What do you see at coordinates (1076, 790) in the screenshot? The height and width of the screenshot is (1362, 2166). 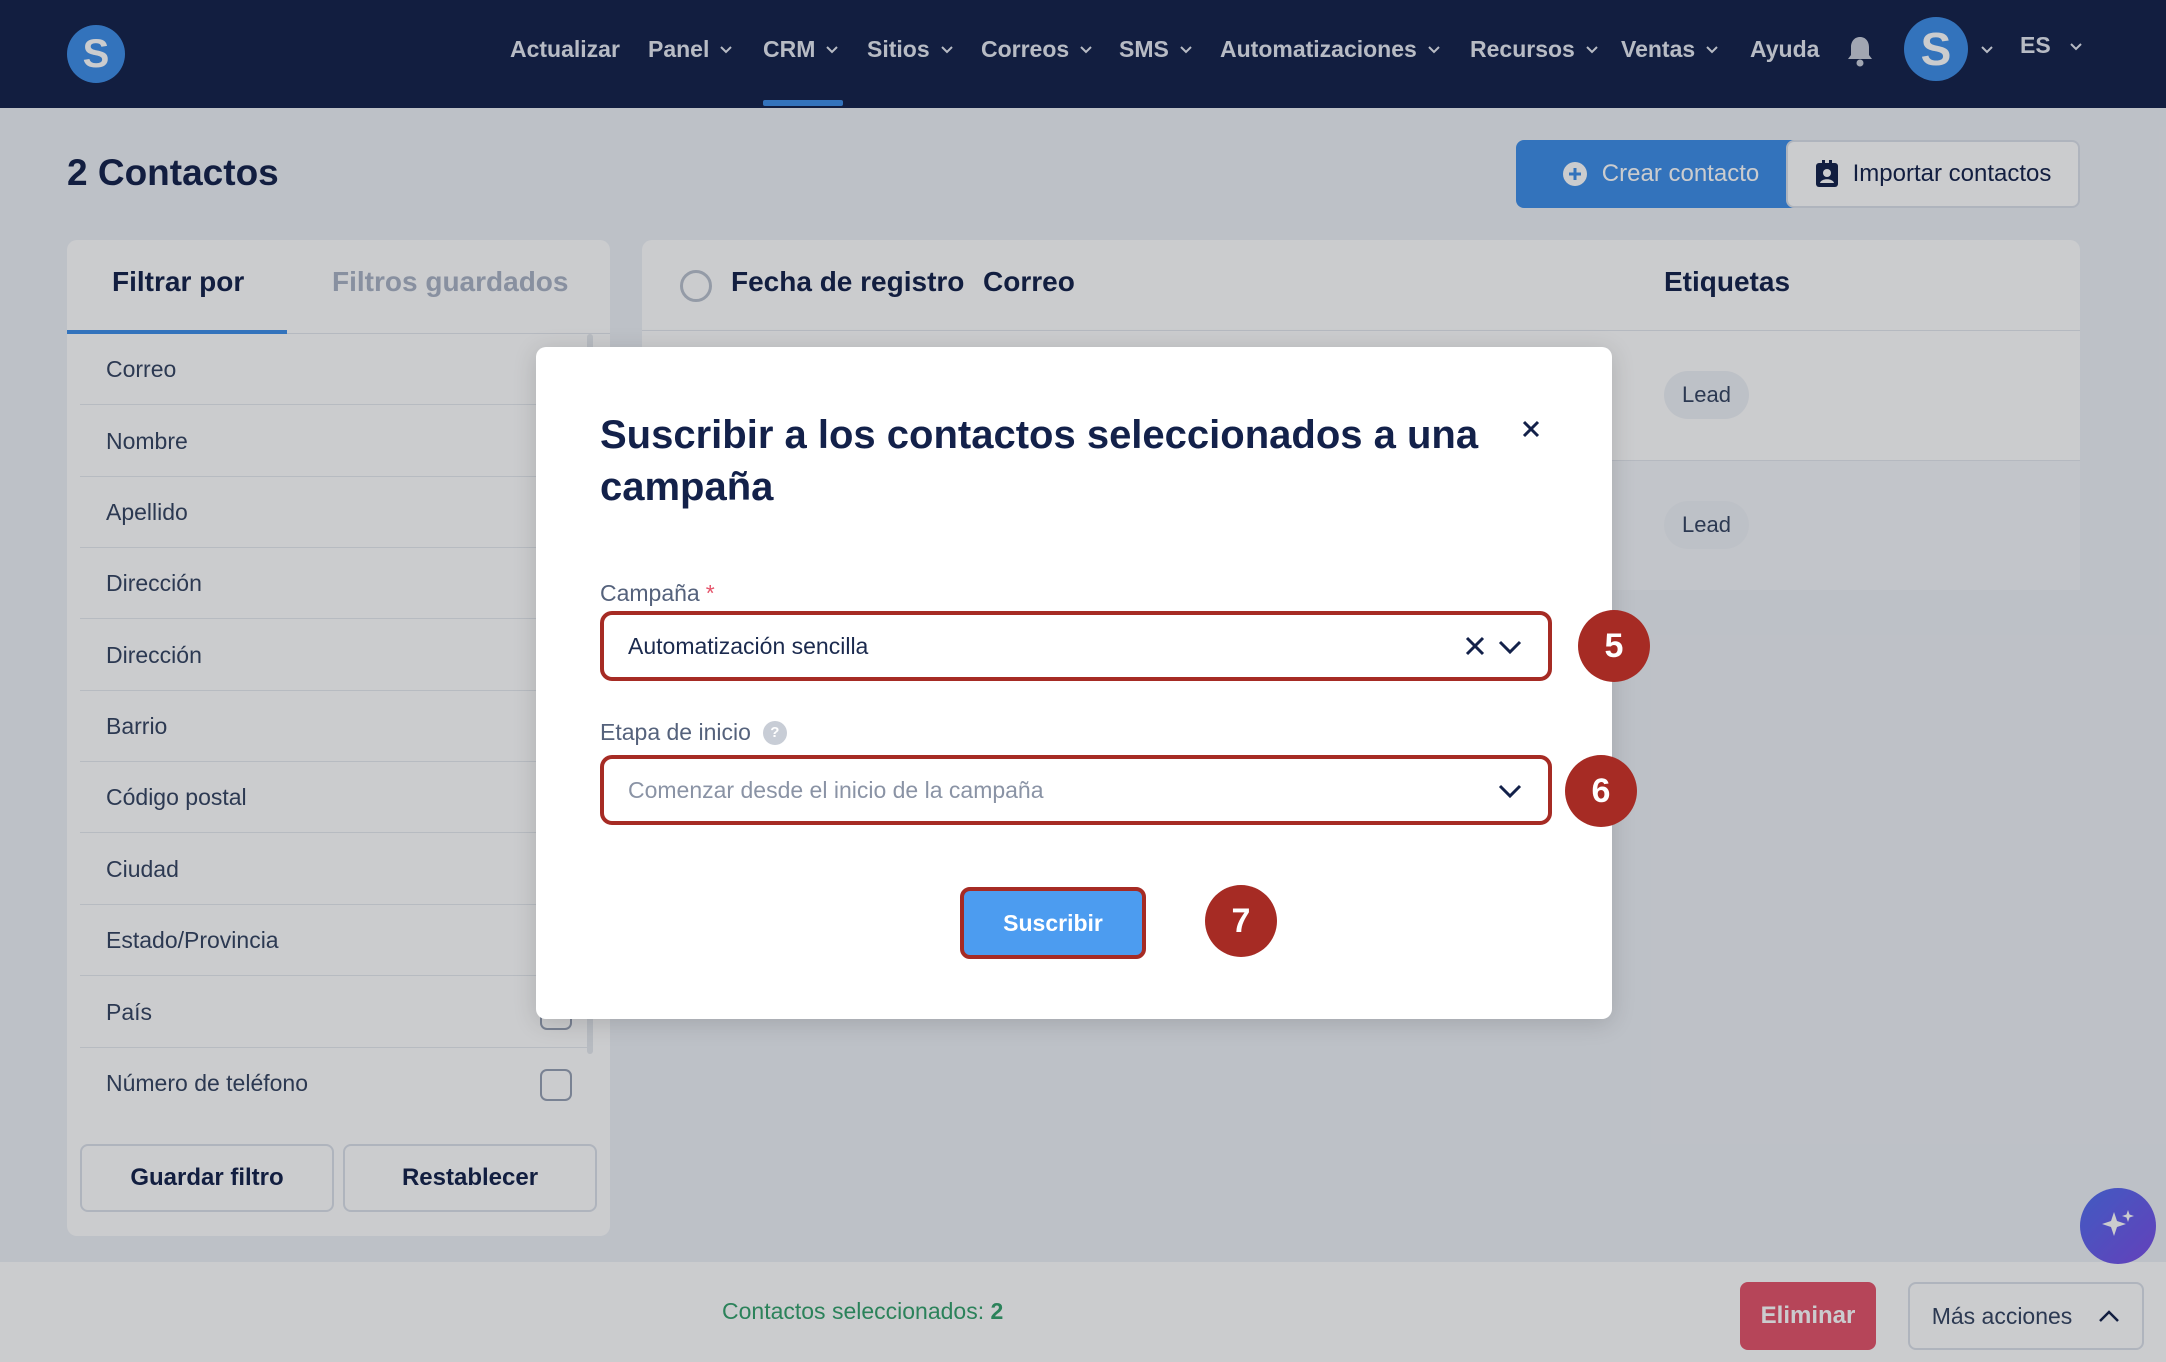 I see `start-stage-select: Comenzar desde el inicio de la campaña` at bounding box center [1076, 790].